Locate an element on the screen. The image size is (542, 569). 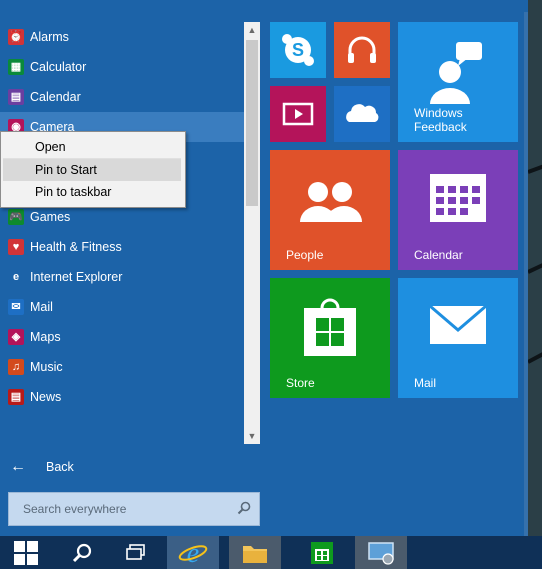
search-input is located at coordinates (123, 509).